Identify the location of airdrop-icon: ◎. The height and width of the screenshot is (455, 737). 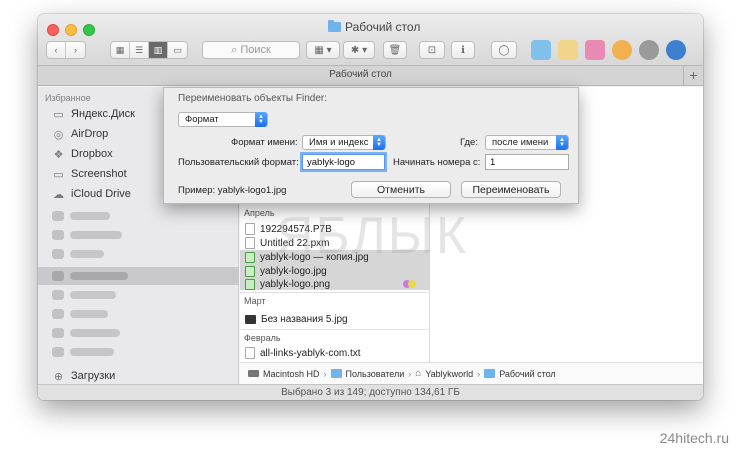
(58, 134).